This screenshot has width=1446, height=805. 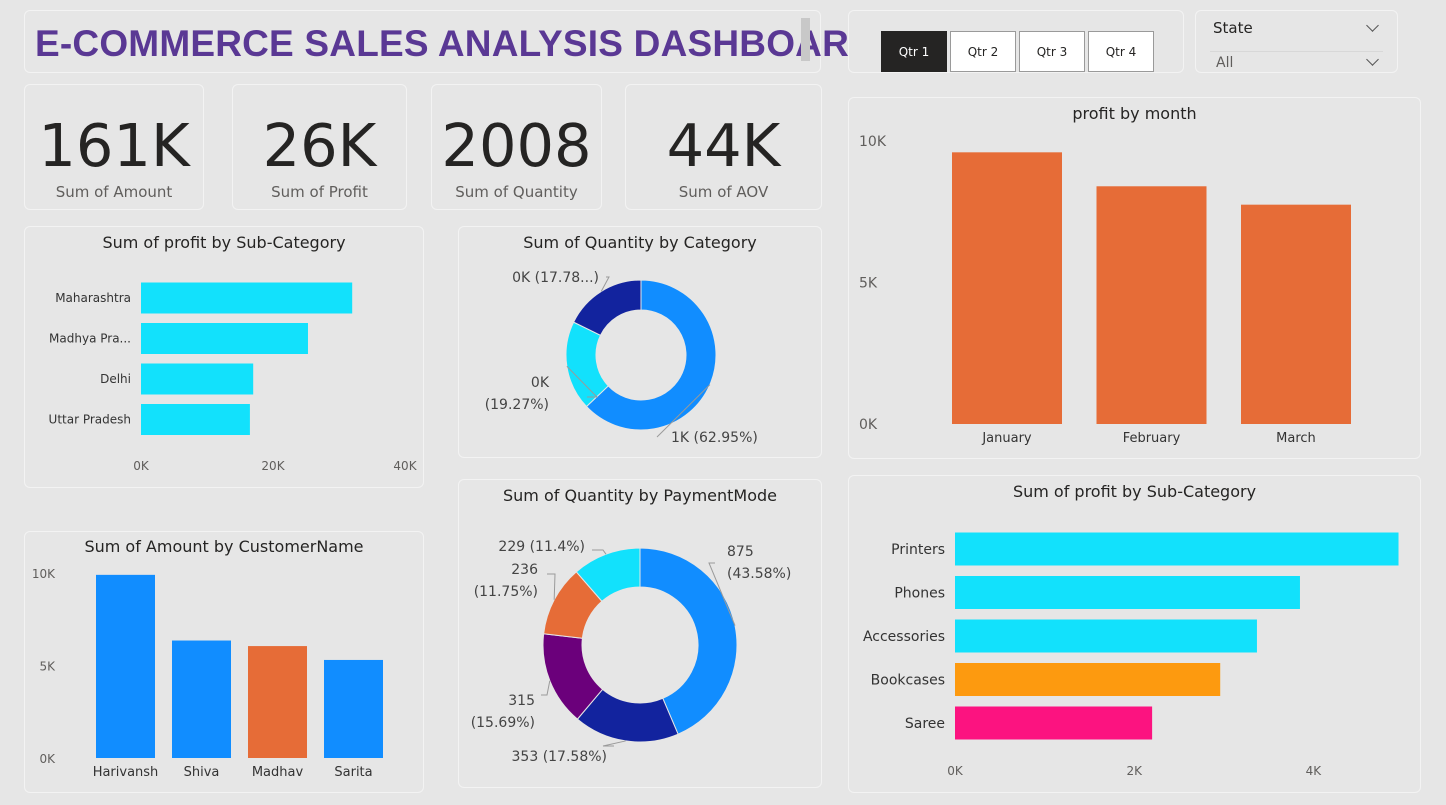 What do you see at coordinates (541, 547) in the screenshot?
I see `data-label: 229 (11.4%)` at bounding box center [541, 547].